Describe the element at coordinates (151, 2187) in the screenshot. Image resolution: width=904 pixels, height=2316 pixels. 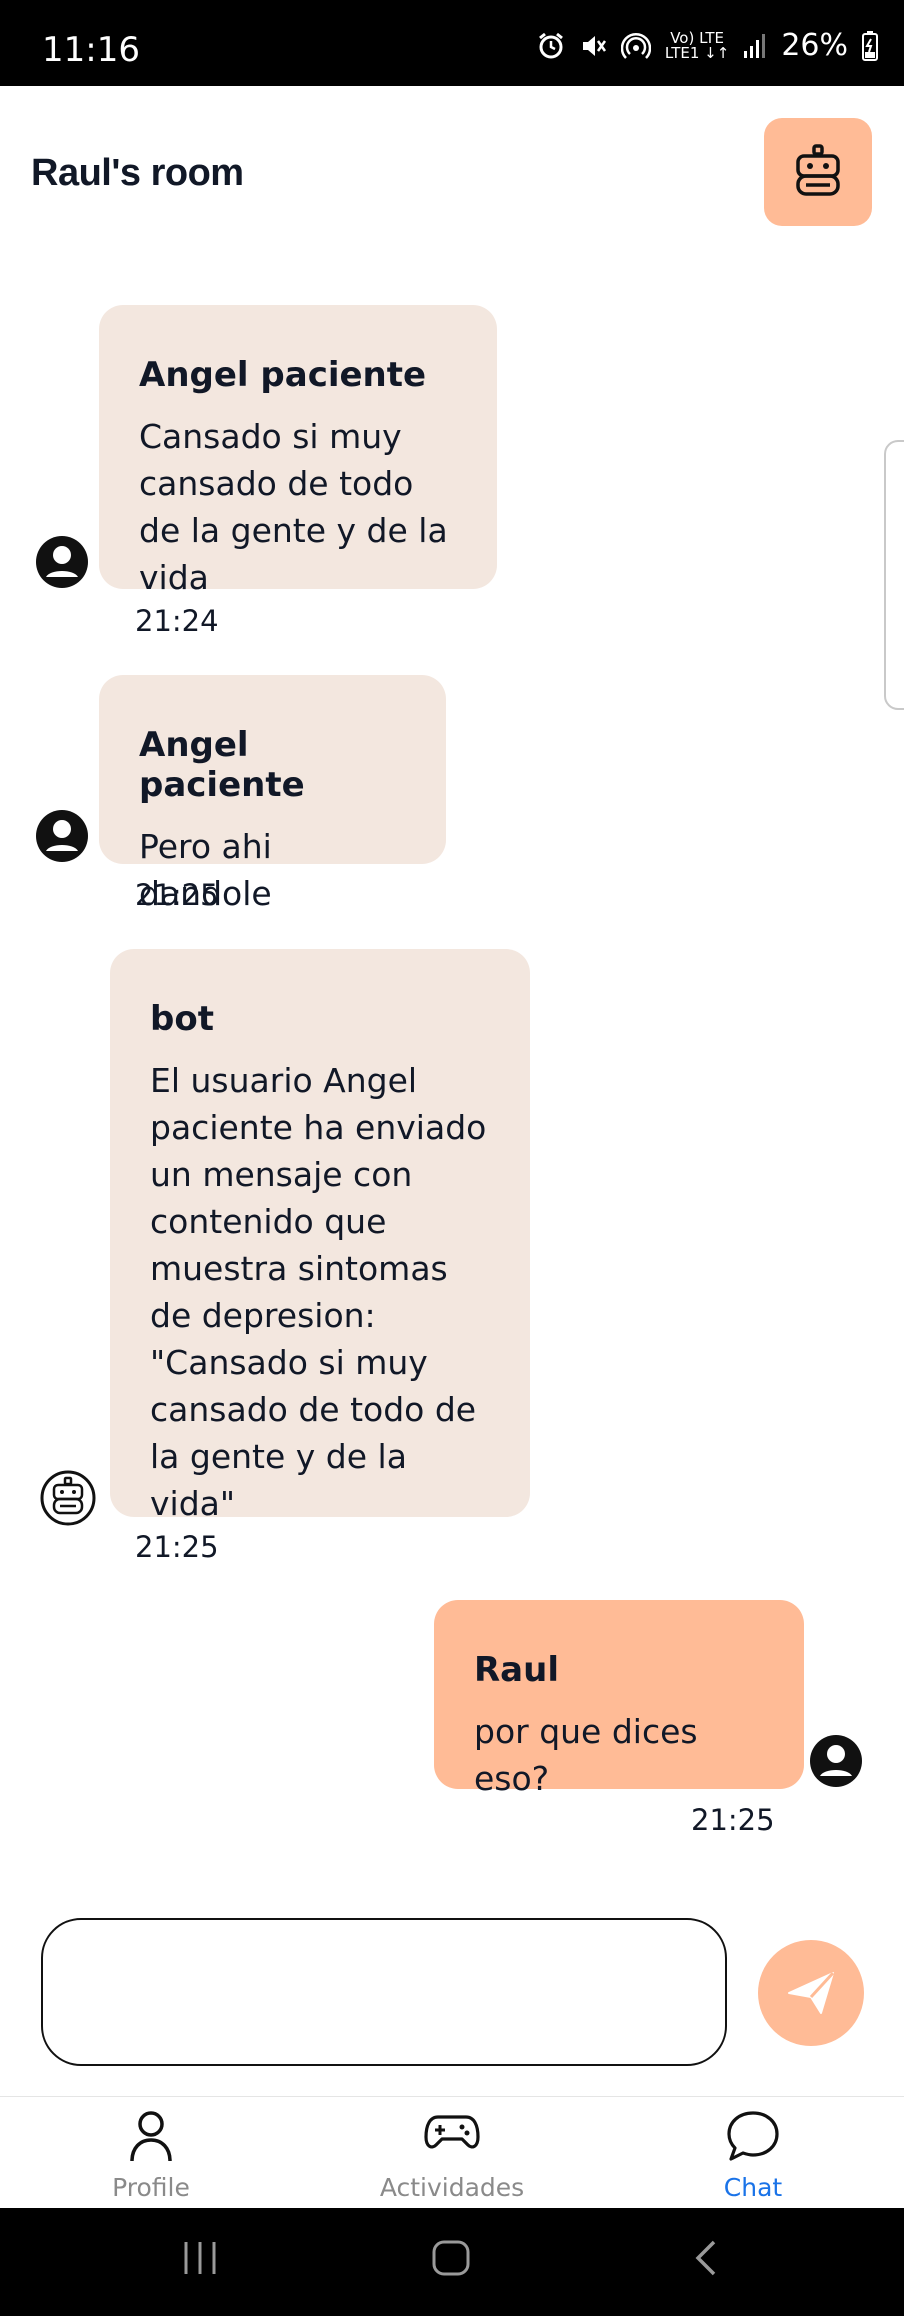
I see `tab-label: Profile` at that location.